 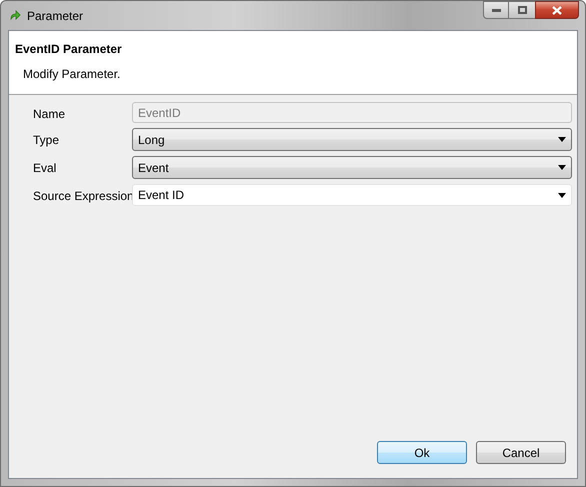 I want to click on field-label: Name, so click(x=49, y=114).